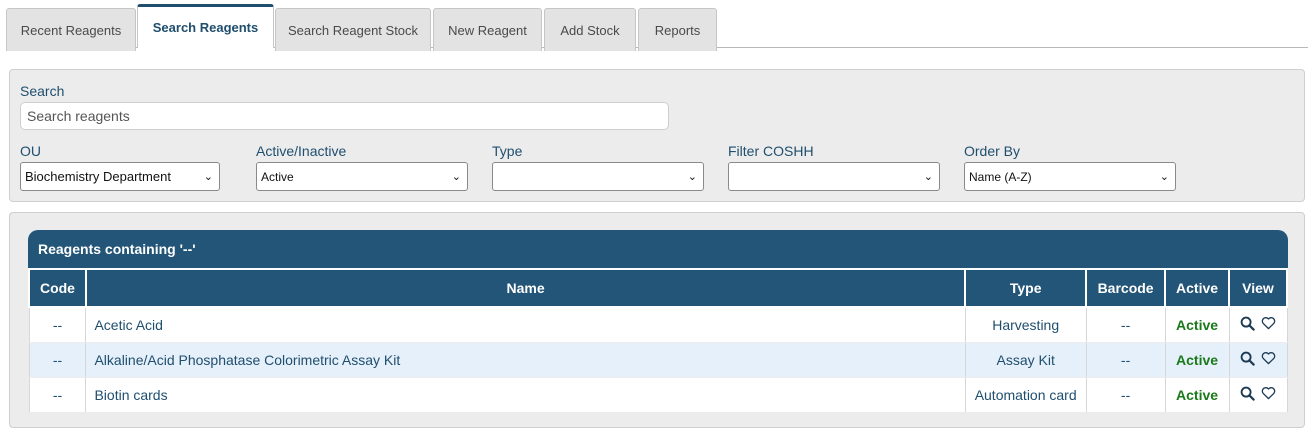  Describe the element at coordinates (301, 151) in the screenshot. I see `active-label: Active/Inactive` at that location.